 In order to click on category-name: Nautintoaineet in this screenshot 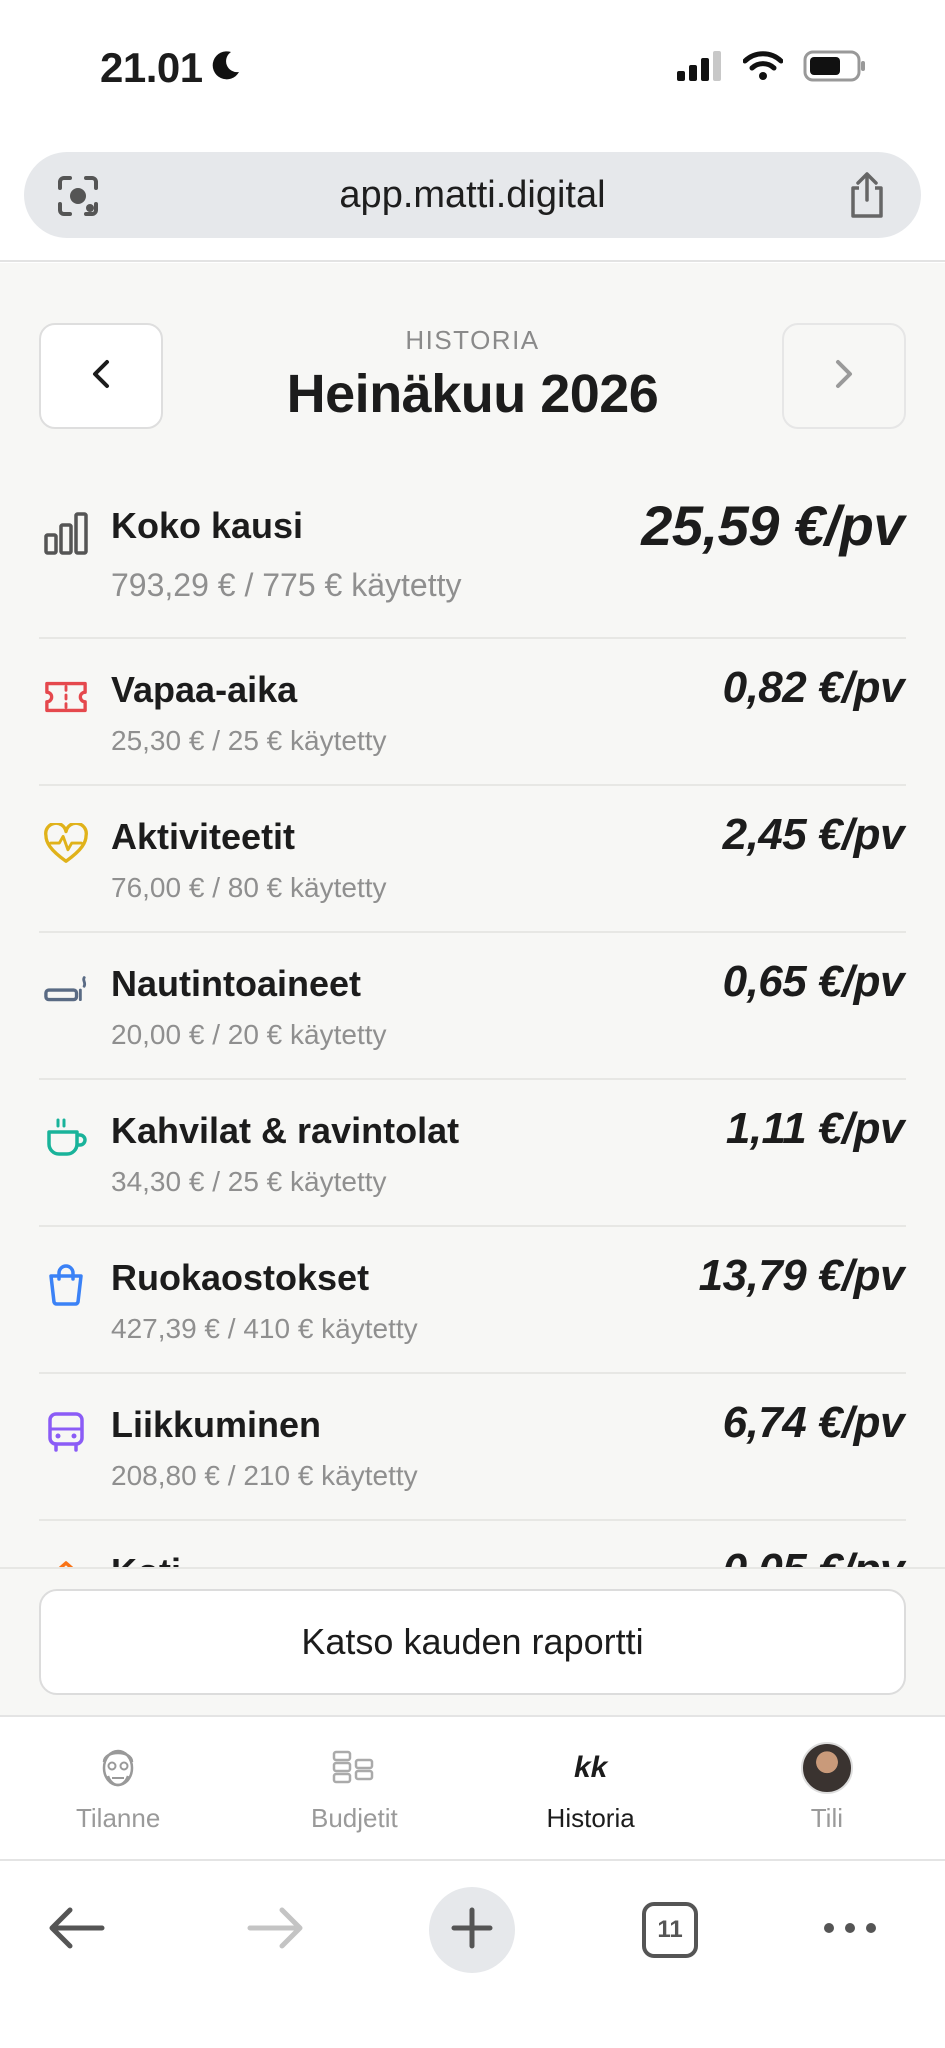, I will do `click(236, 983)`.